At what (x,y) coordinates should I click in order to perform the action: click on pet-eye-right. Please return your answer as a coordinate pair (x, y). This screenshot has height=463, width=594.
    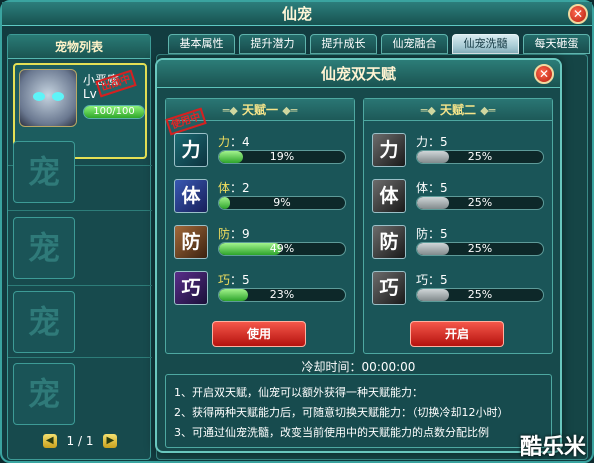
    Looking at the image, I should click on (58, 96).